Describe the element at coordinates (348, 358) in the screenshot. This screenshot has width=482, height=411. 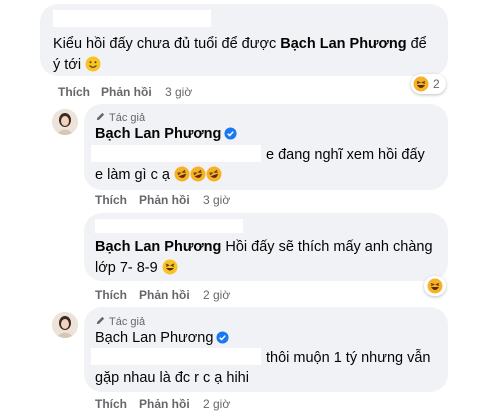
I see `comment-text: thôi muộn 1 tý nhưng vẫn` at that location.